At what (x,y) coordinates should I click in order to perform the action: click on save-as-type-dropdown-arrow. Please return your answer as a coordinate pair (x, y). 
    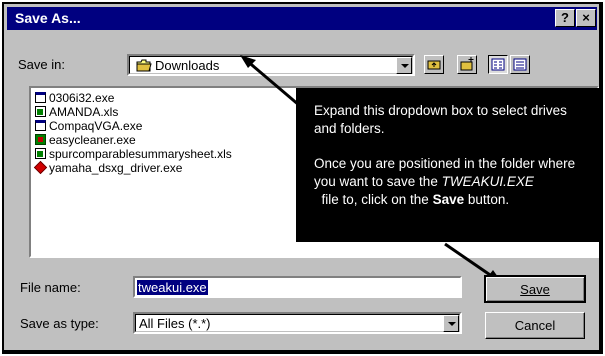
    Looking at the image, I should click on (451, 323).